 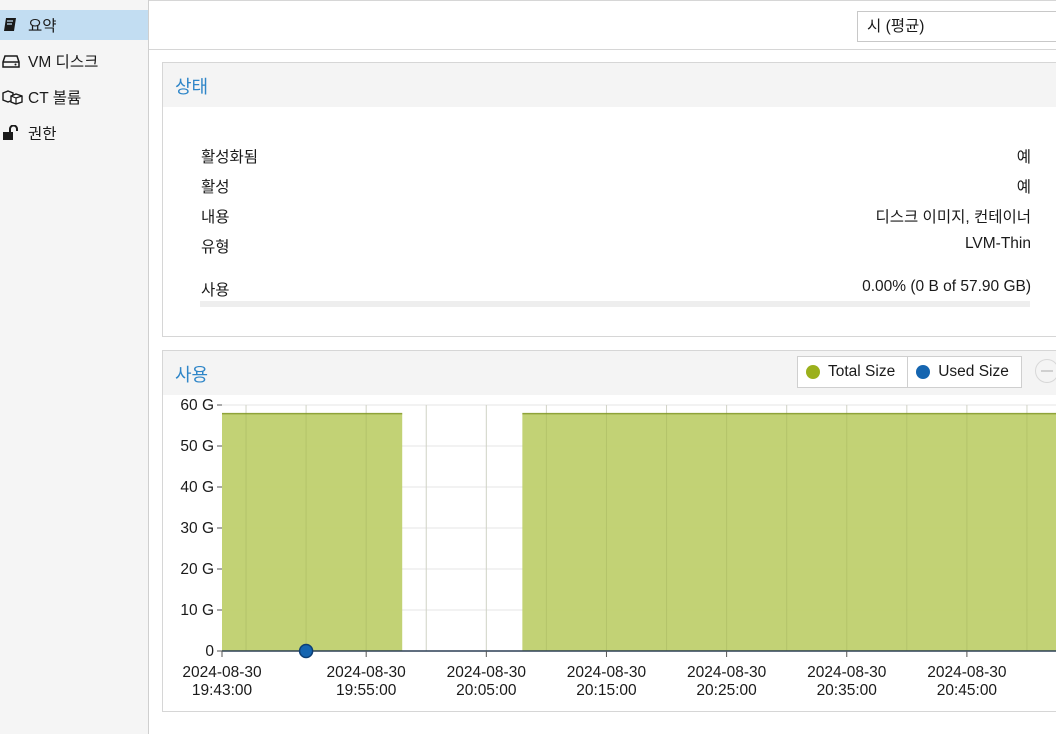 I want to click on y-tick-label: 10 G, so click(x=197, y=610).